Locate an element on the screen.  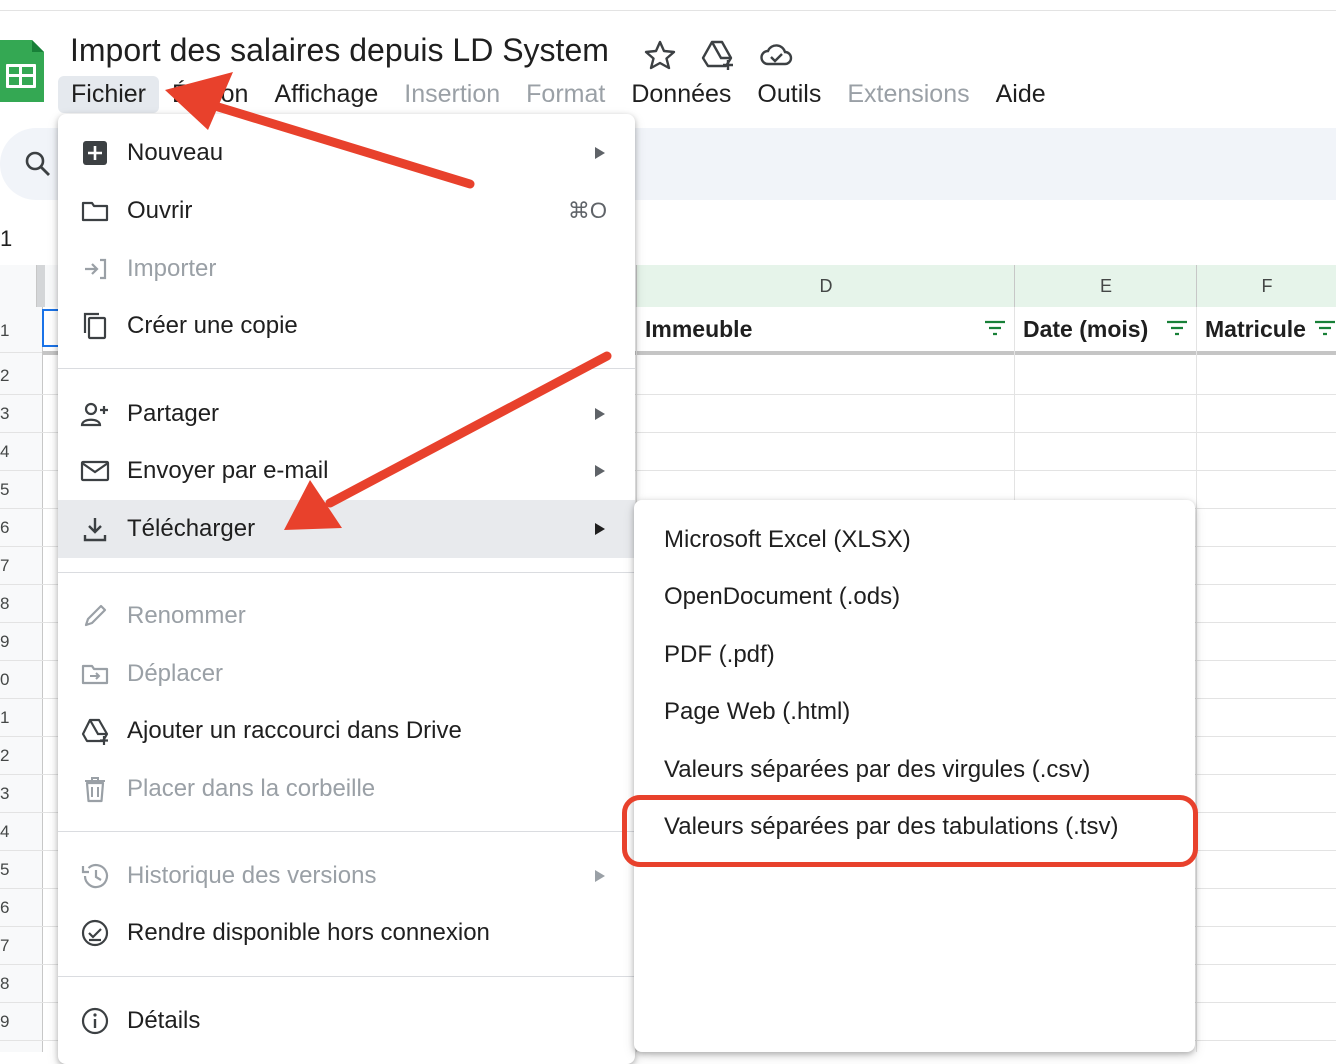
menu-item-raccourci-drive: Ajouter un raccourci dans Drive is located at coordinates (346, 731).